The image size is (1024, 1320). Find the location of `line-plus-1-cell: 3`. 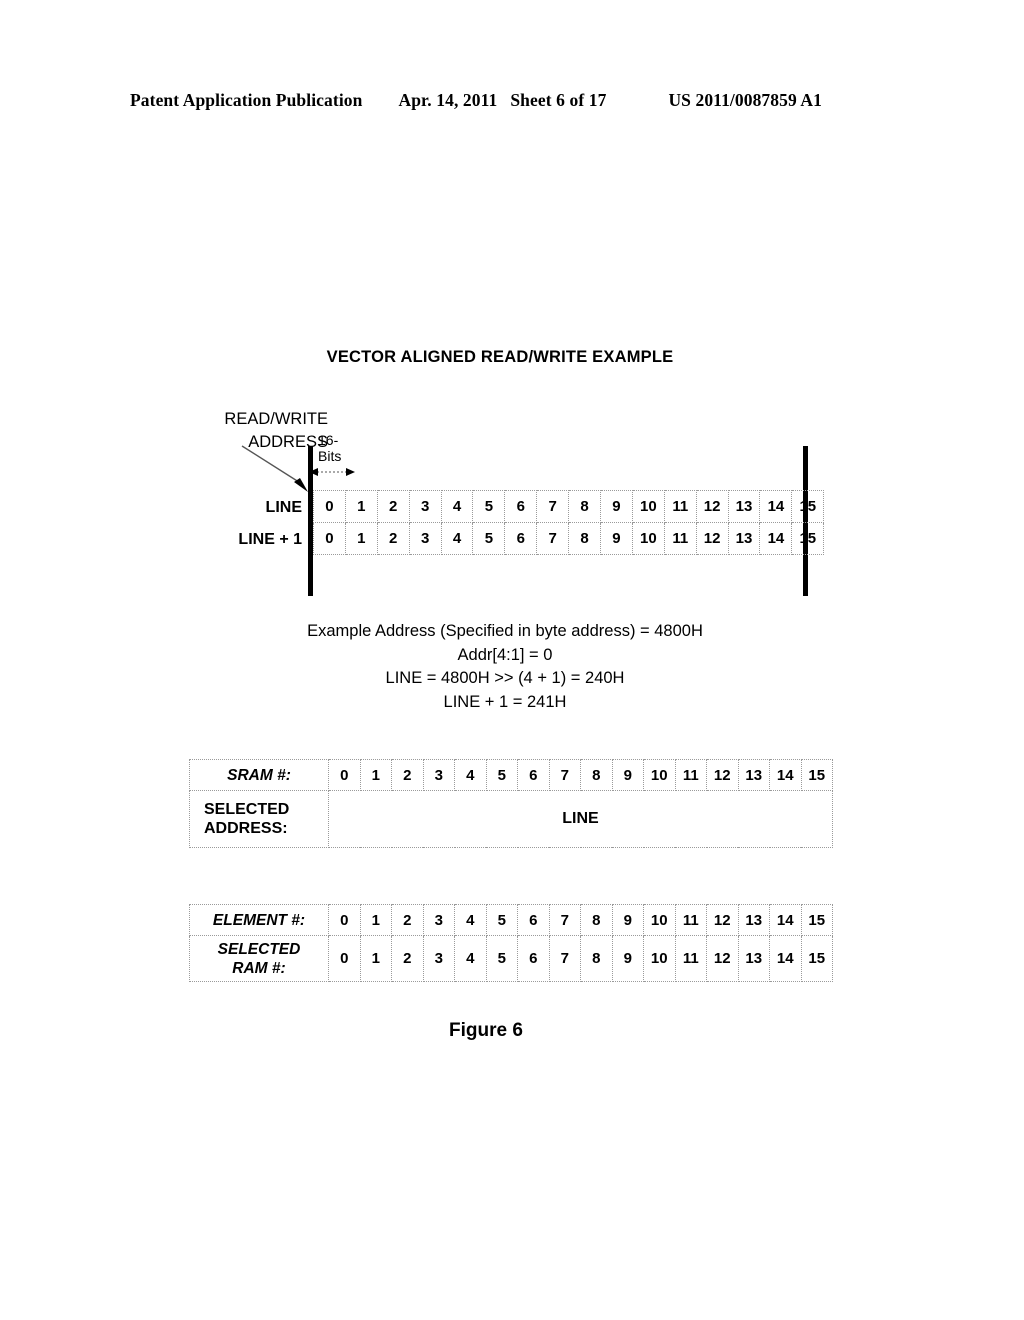

line-plus-1-cell: 3 is located at coordinates (425, 538).